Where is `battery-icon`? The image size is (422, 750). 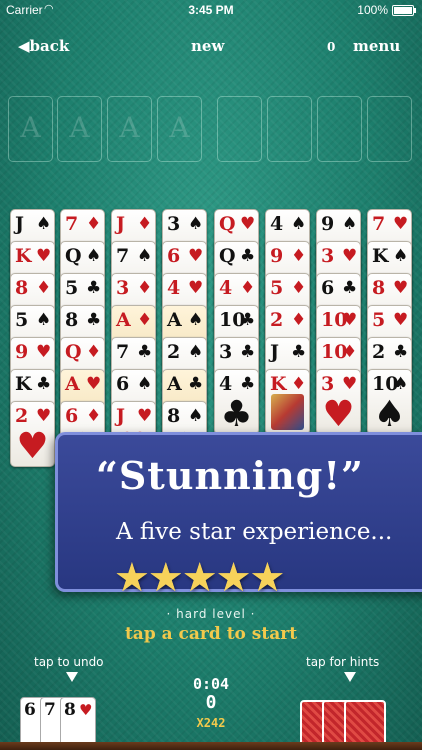 battery-icon is located at coordinates (404, 10).